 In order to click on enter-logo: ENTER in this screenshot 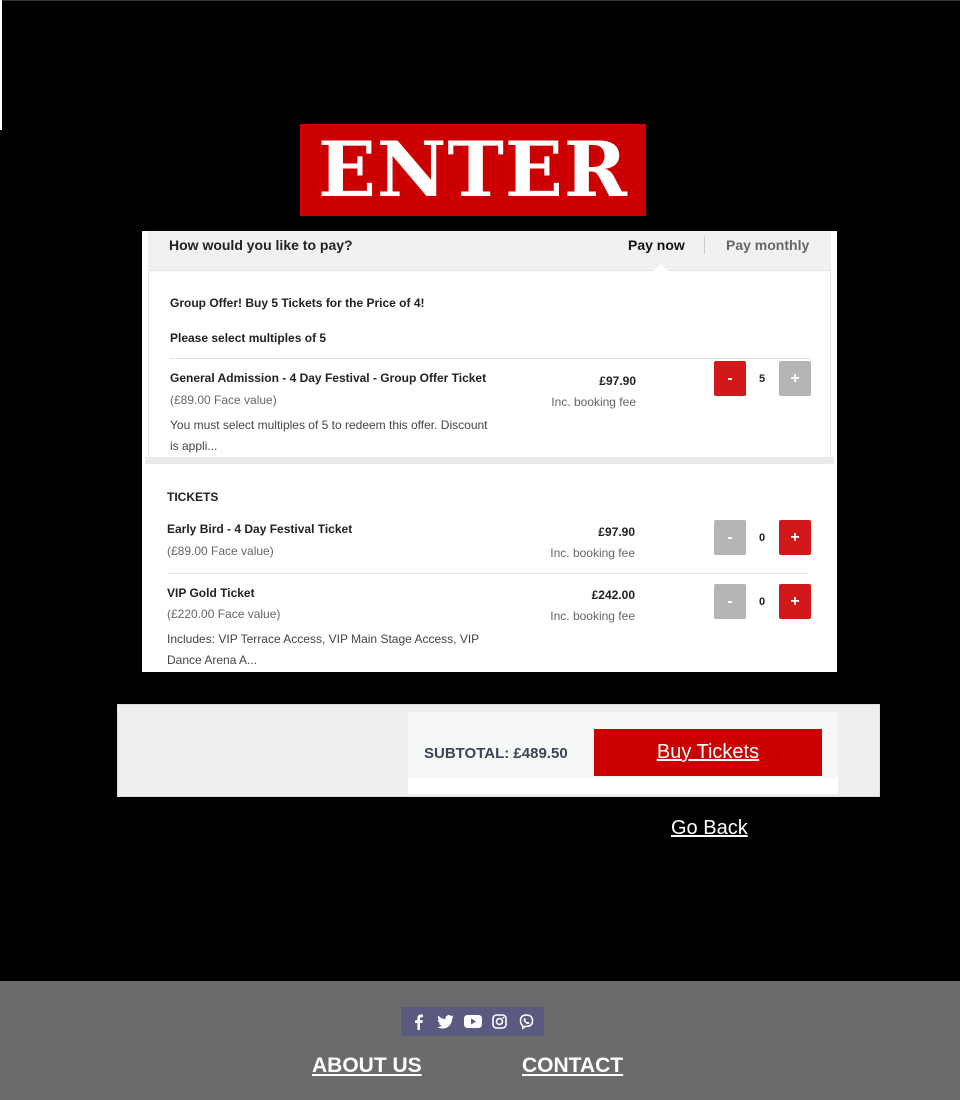, I will do `click(473, 170)`.